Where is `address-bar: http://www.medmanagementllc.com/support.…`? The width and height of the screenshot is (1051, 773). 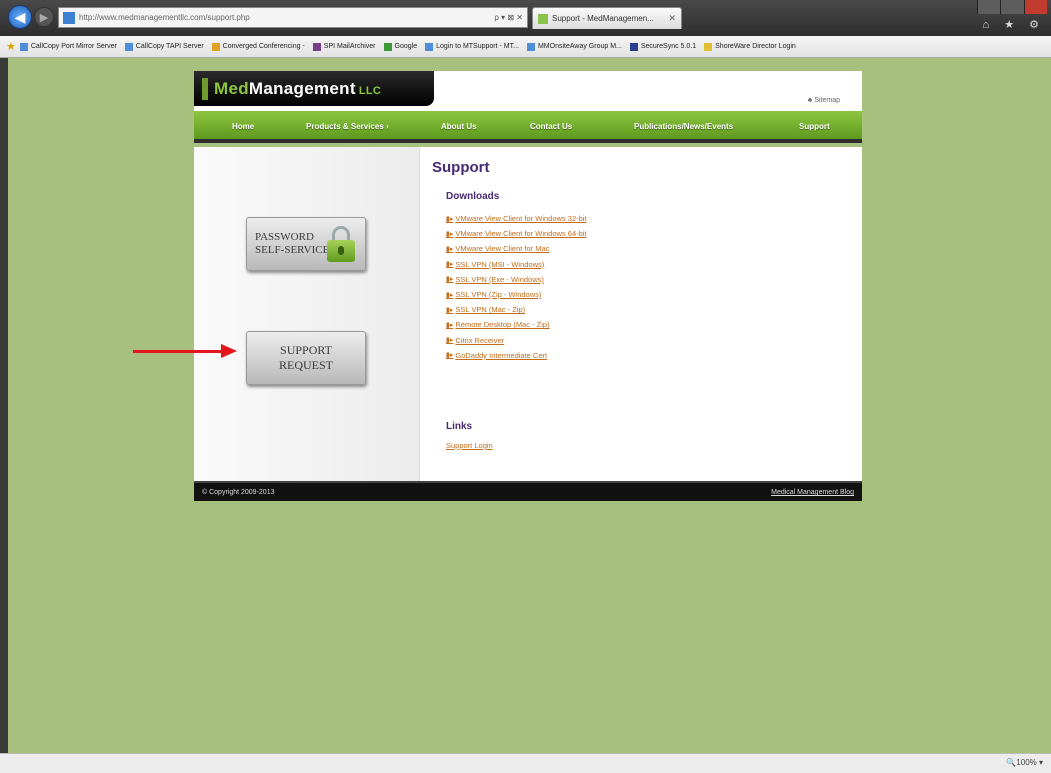
address-bar: http://www.medmanagementllc.com/support.… is located at coordinates (293, 17).